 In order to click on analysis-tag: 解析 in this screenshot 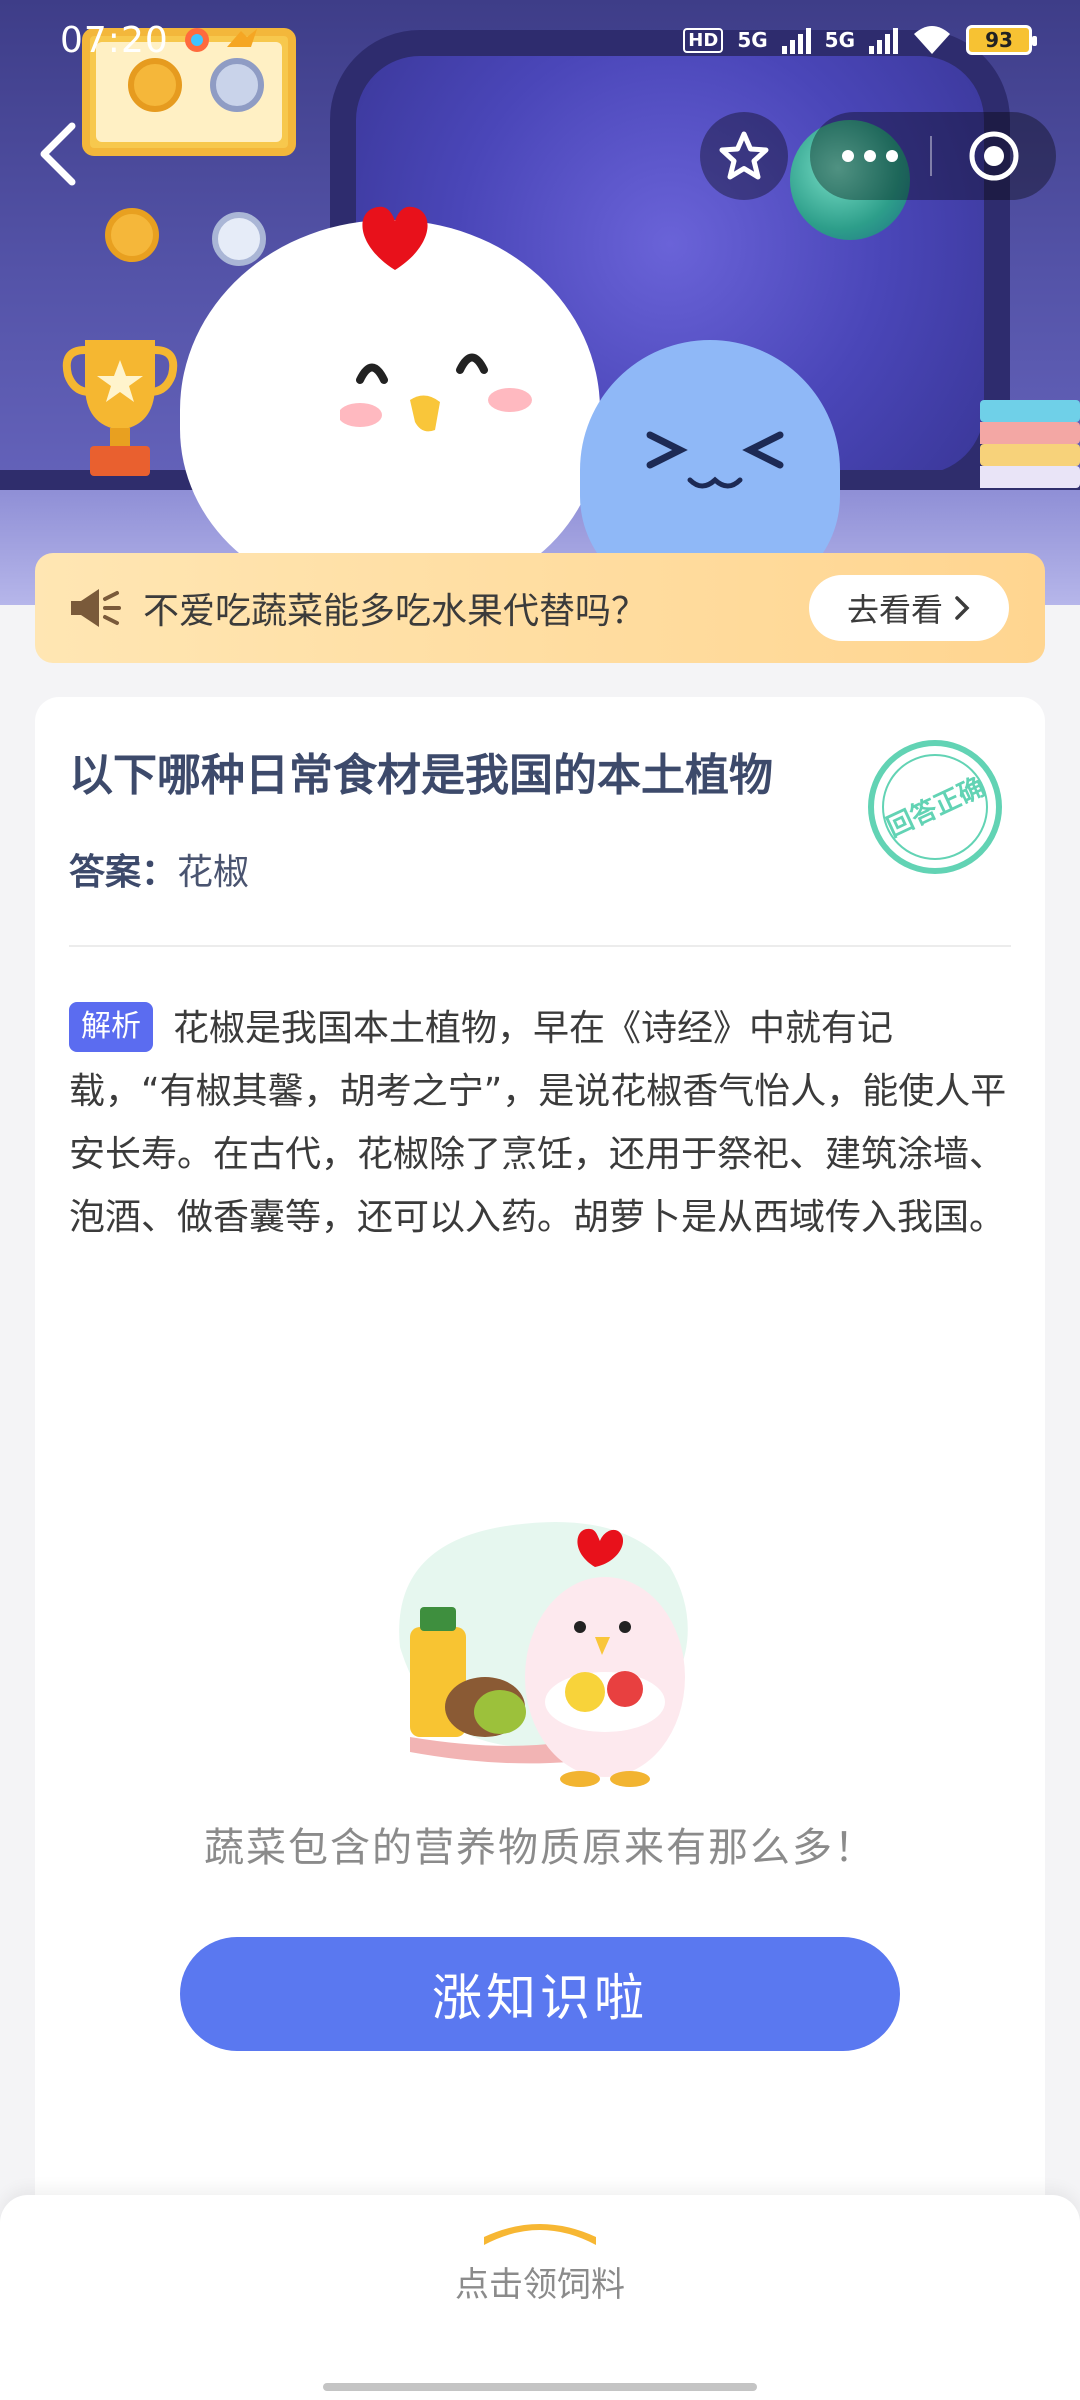, I will do `click(111, 1027)`.